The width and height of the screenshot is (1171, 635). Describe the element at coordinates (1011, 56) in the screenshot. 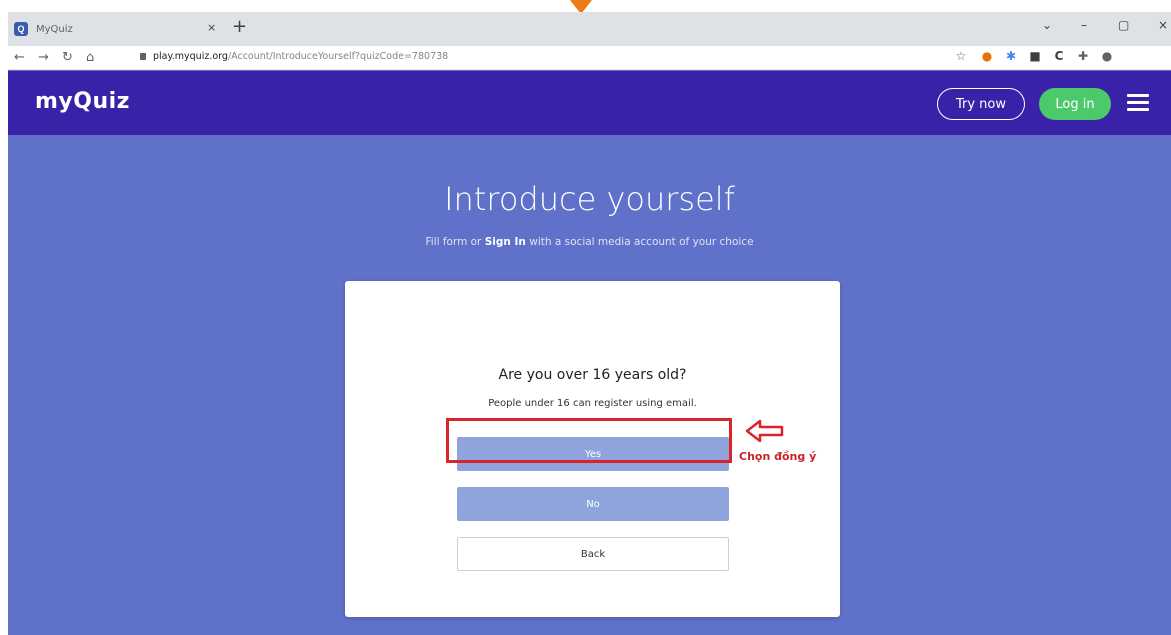

I see `extension-translate-icon: ✱` at that location.